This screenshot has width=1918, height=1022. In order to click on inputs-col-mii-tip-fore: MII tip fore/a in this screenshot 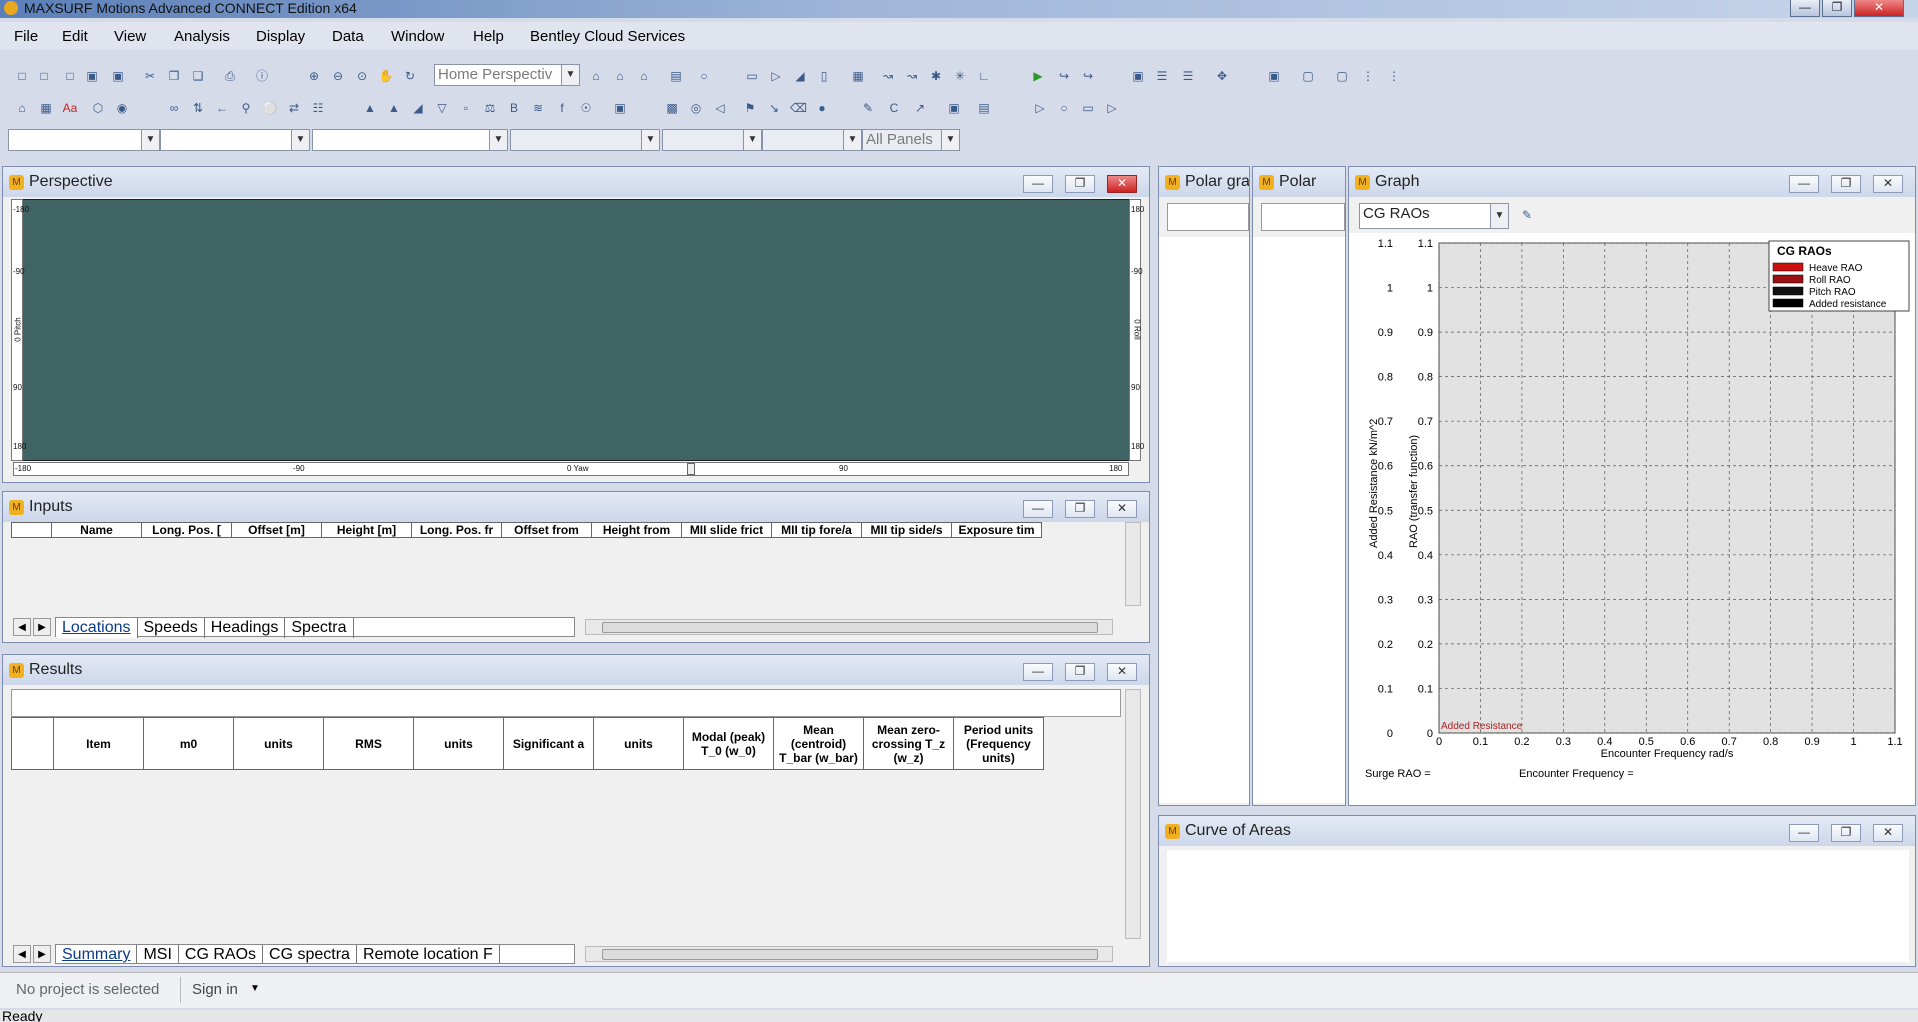, I will do `click(816, 530)`.